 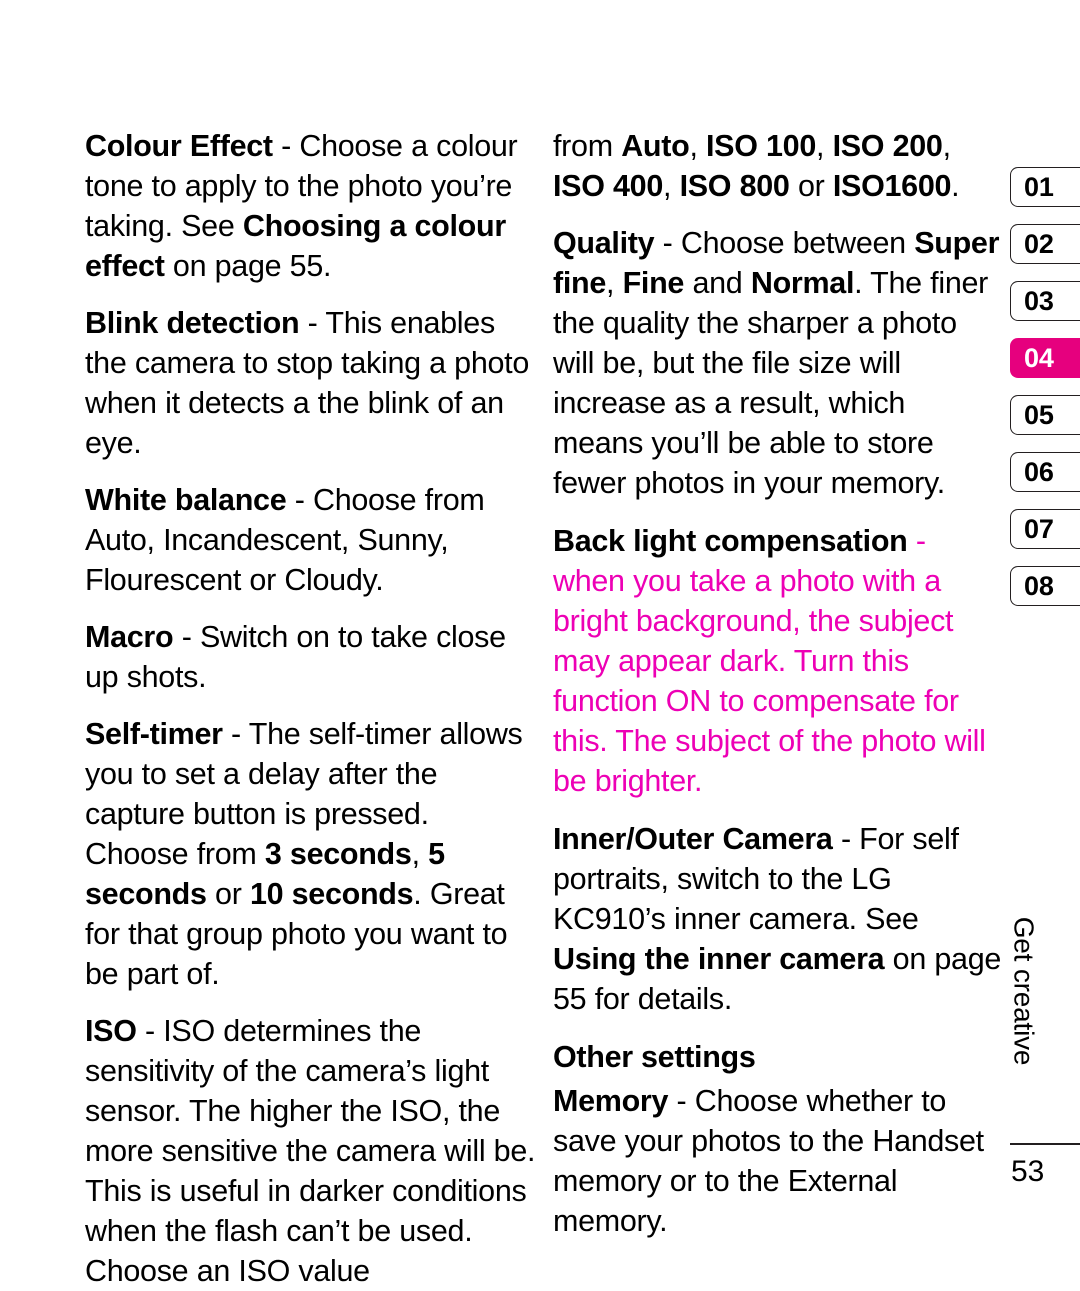 I want to click on chapter-tab-04: 04, so click(x=1045, y=358).